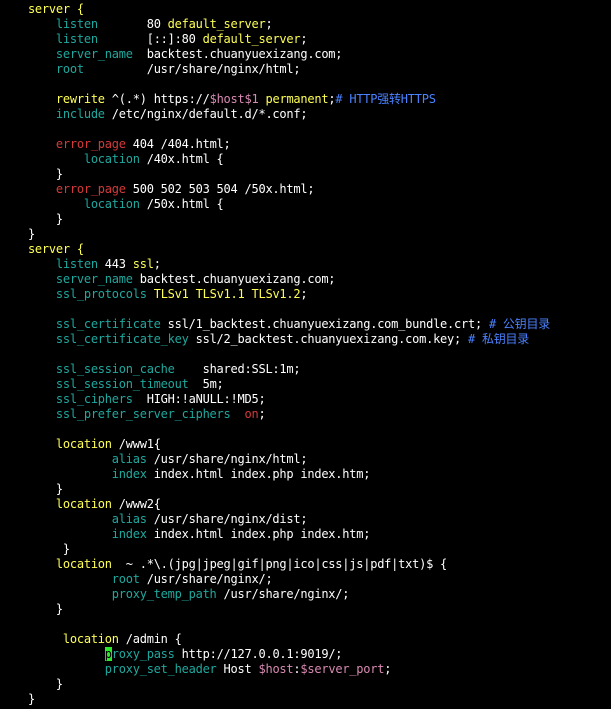 The height and width of the screenshot is (709, 611). Describe the element at coordinates (132, 24) in the screenshot. I see `code-token: 80` at that location.